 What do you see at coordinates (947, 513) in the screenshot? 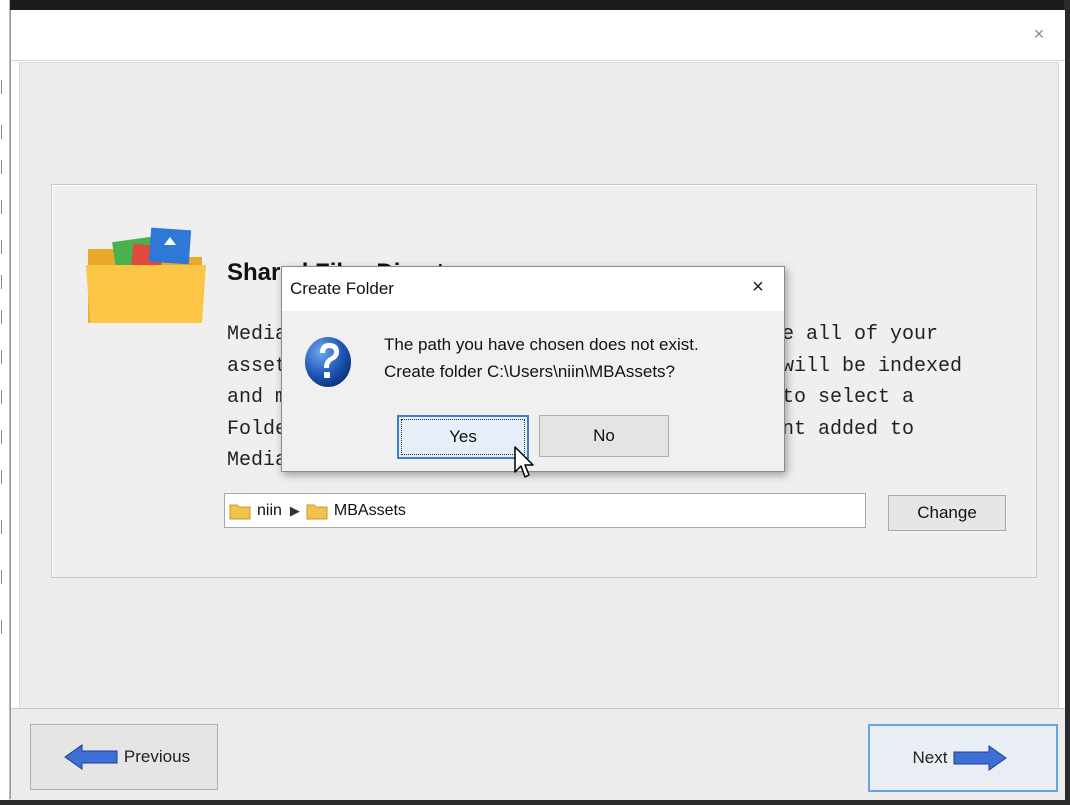
I see `change-folder-button: Change` at bounding box center [947, 513].